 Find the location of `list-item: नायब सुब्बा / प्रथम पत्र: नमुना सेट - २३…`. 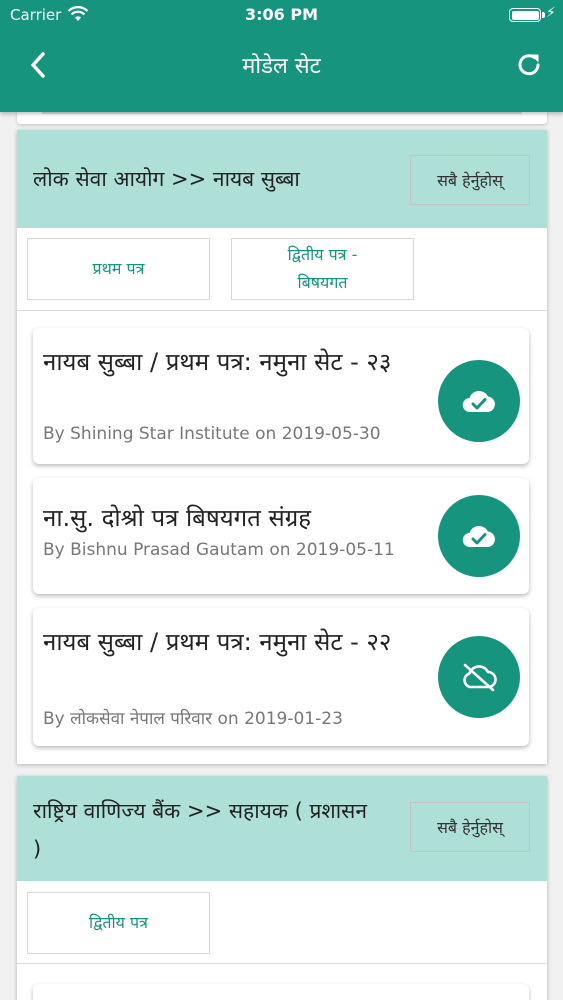

list-item: नायब सुब्बा / प्रथम पत्र: नमुना सेट - २३… is located at coordinates (281, 396).